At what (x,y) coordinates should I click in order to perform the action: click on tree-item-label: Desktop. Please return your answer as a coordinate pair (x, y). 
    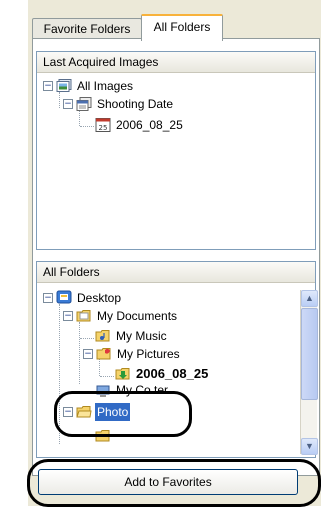
    Looking at the image, I should click on (99, 298).